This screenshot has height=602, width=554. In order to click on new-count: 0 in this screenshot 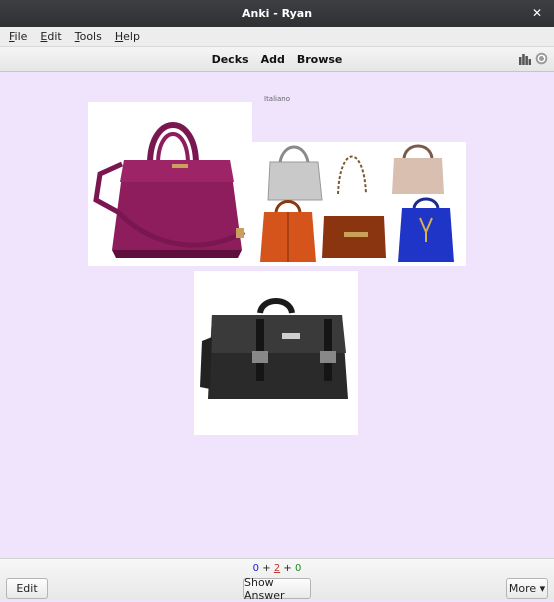, I will do `click(256, 568)`.